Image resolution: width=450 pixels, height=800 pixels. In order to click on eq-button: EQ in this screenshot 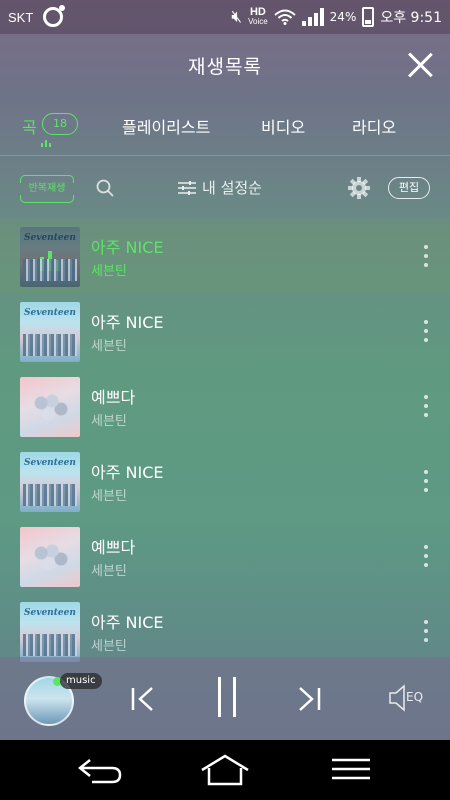, I will do `click(408, 698)`.